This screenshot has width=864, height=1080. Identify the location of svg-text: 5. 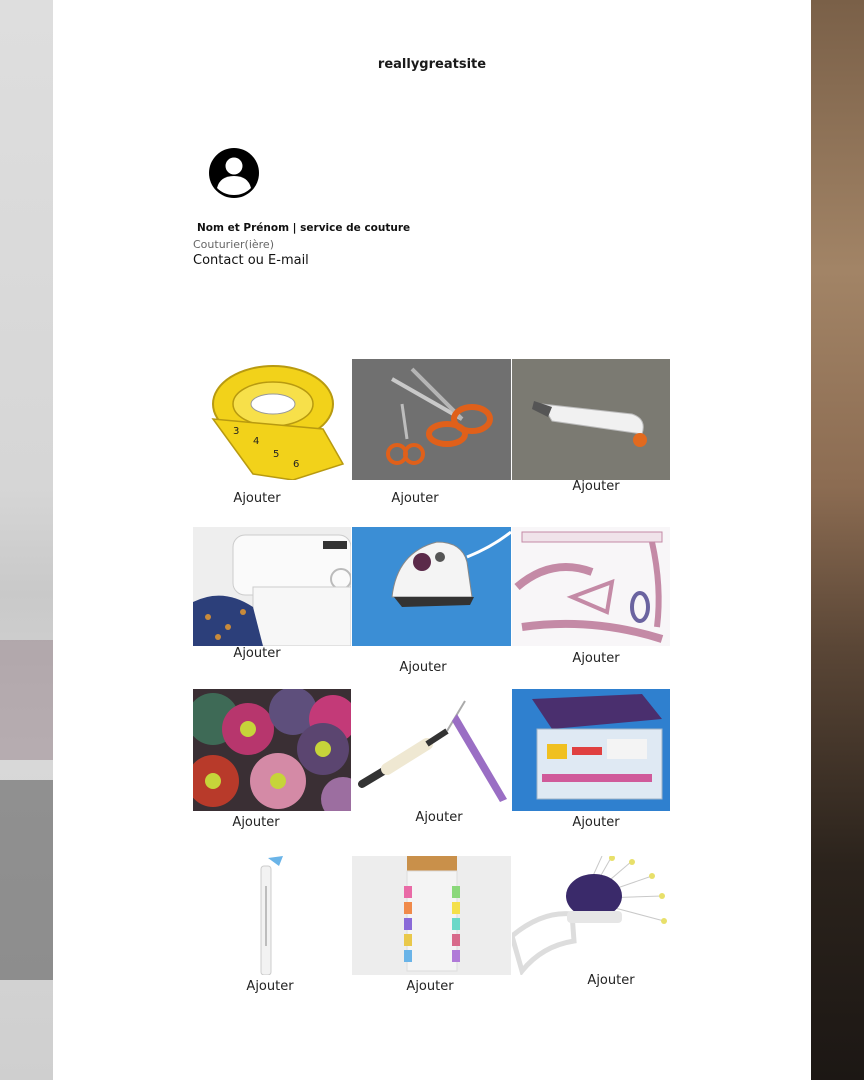
(276, 454).